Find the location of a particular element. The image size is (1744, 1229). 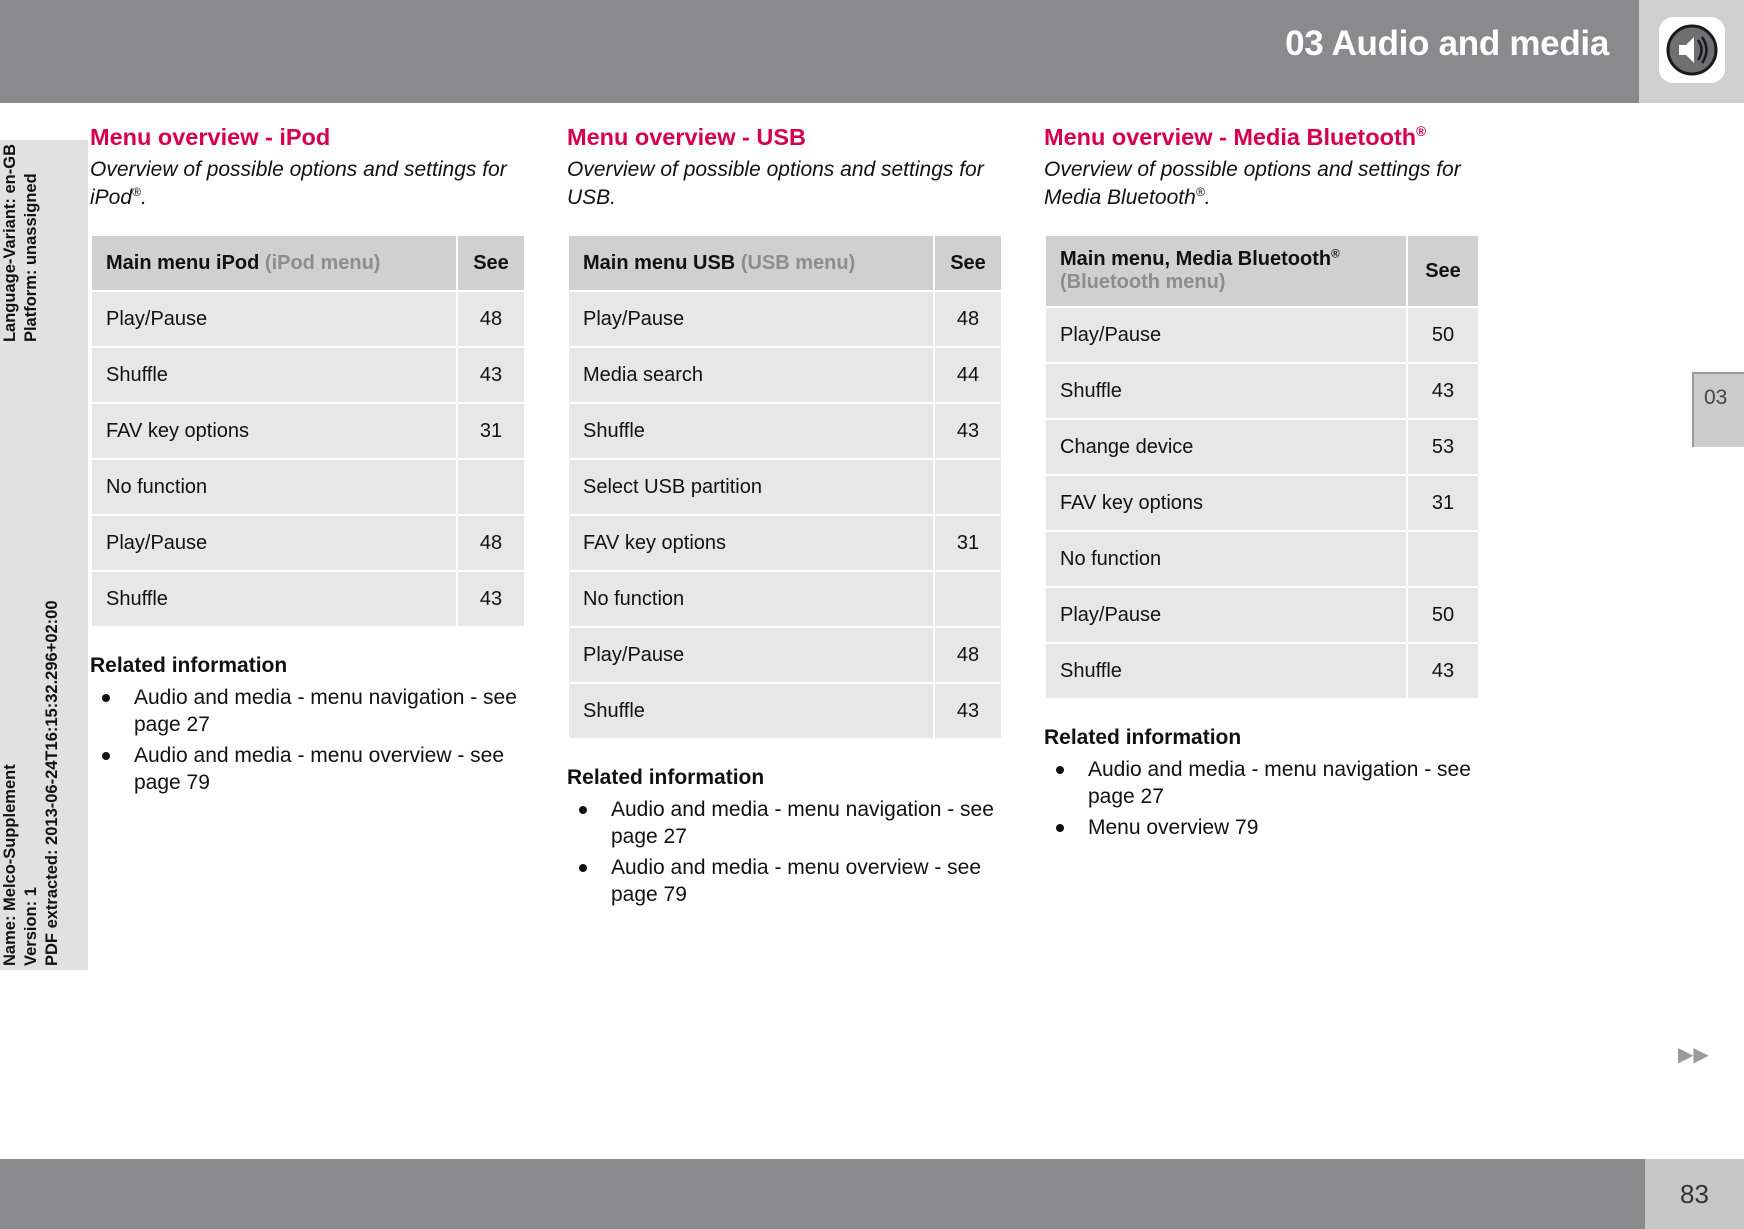

metadata-version: Version: 1 is located at coordinates (31, 926).